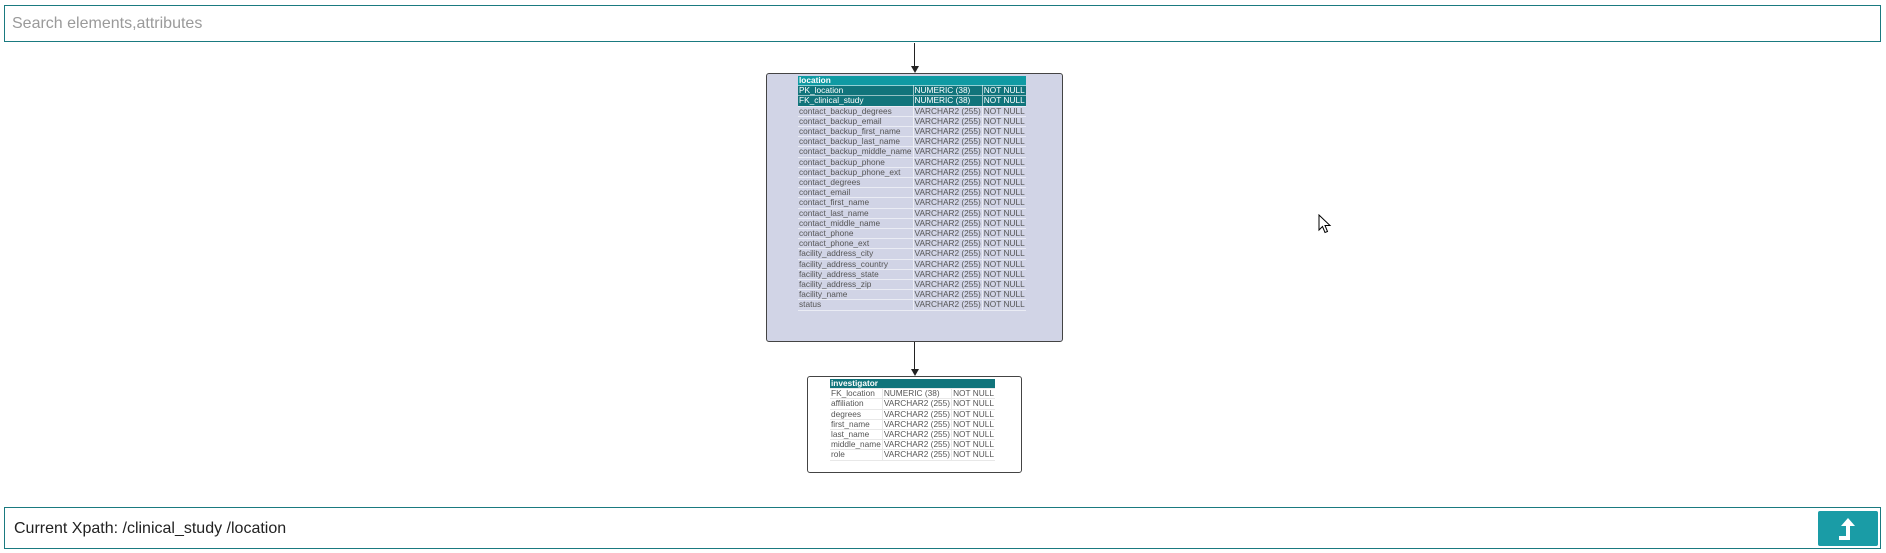  What do you see at coordinates (914, 356) in the screenshot?
I see `connector-location-investigator` at bounding box center [914, 356].